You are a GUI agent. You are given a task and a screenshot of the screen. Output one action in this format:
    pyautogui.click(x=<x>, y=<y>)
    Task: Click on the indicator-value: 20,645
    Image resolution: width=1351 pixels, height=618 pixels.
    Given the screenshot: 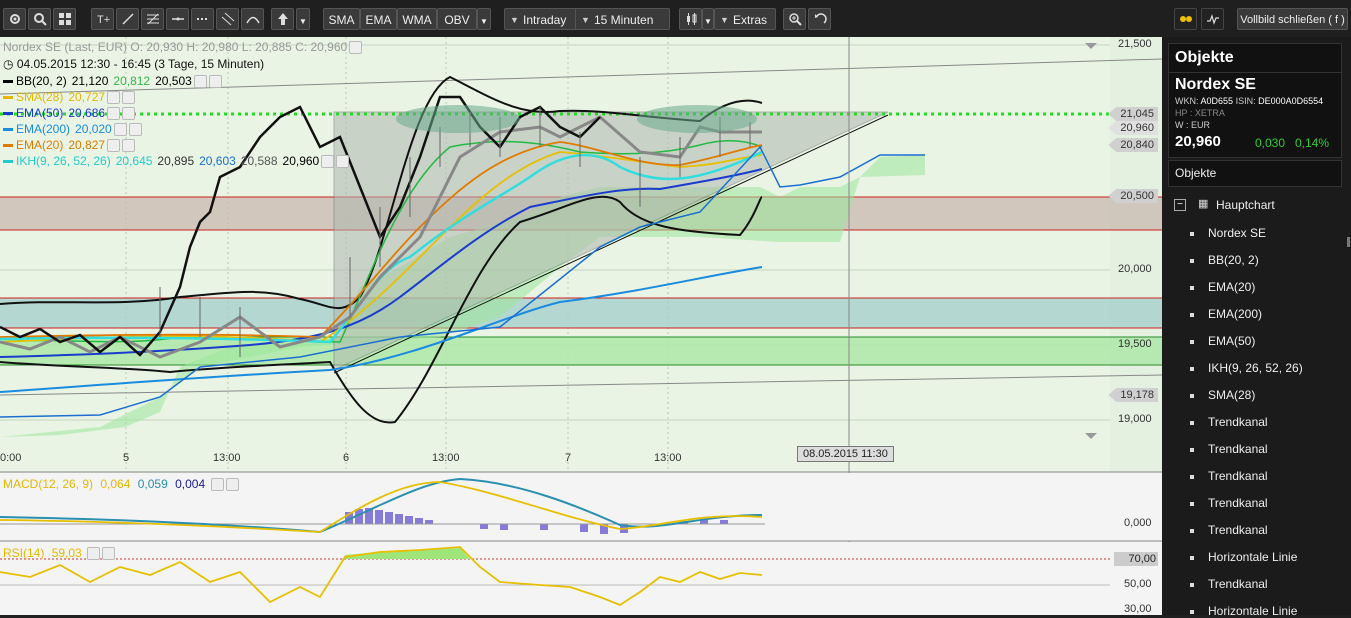 What is the action you would take?
    pyautogui.click(x=134, y=161)
    